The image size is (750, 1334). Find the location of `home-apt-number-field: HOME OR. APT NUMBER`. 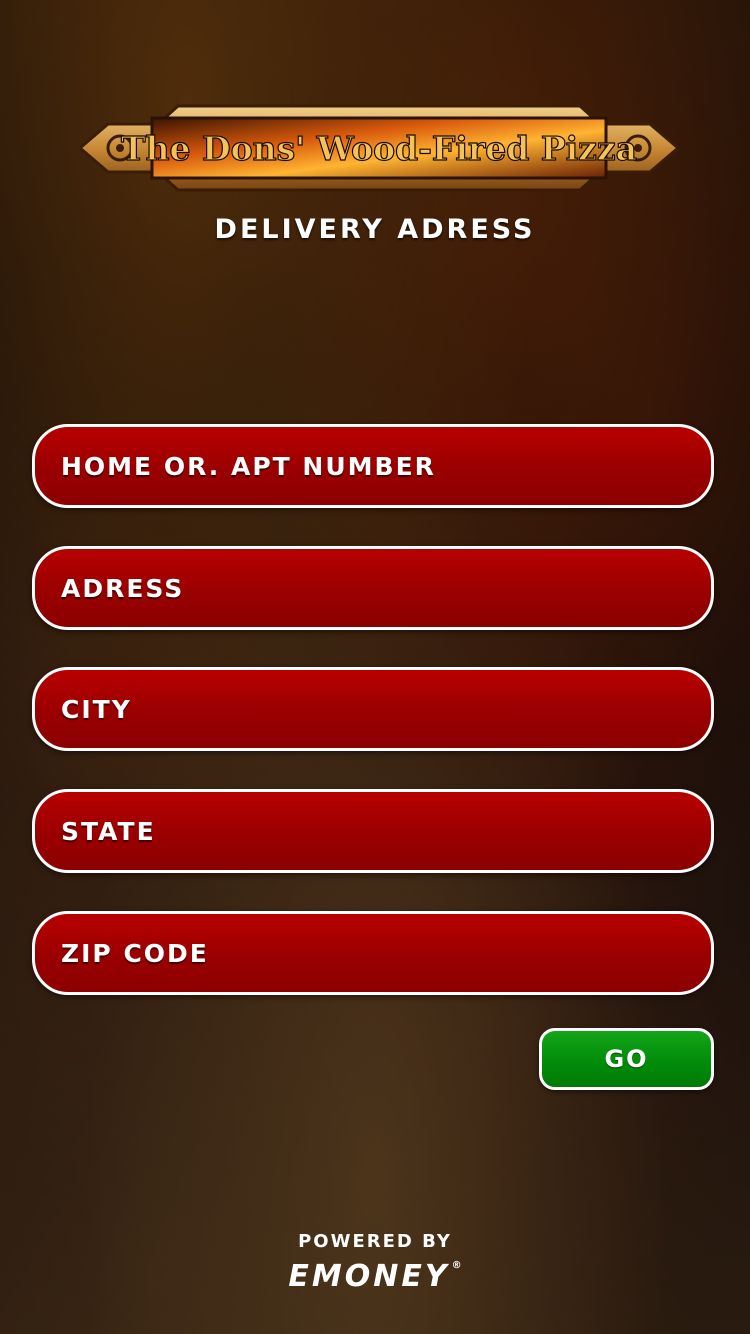

home-apt-number-field: HOME OR. APT NUMBER is located at coordinates (373, 466).